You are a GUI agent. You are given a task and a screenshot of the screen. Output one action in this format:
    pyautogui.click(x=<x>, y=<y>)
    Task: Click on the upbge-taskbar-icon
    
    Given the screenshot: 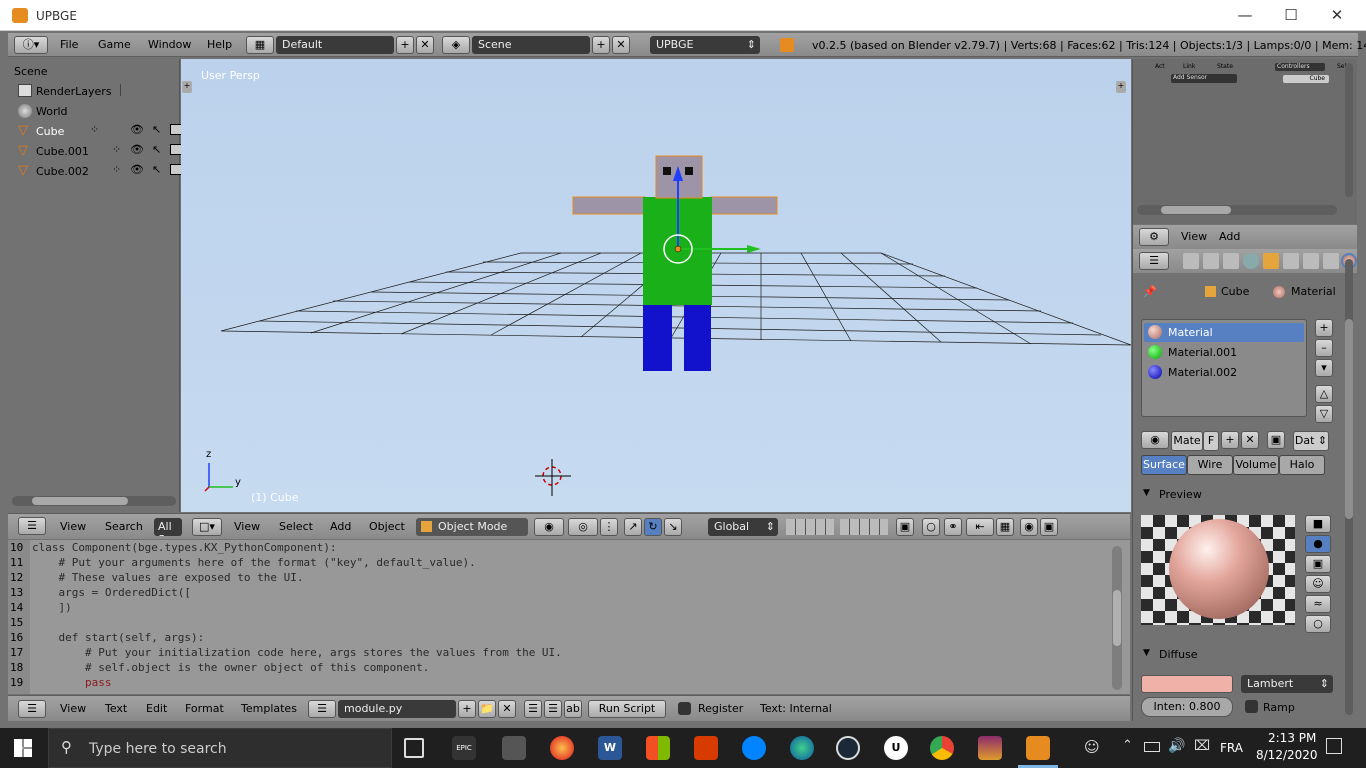 What is the action you would take?
    pyautogui.click(x=1038, y=748)
    